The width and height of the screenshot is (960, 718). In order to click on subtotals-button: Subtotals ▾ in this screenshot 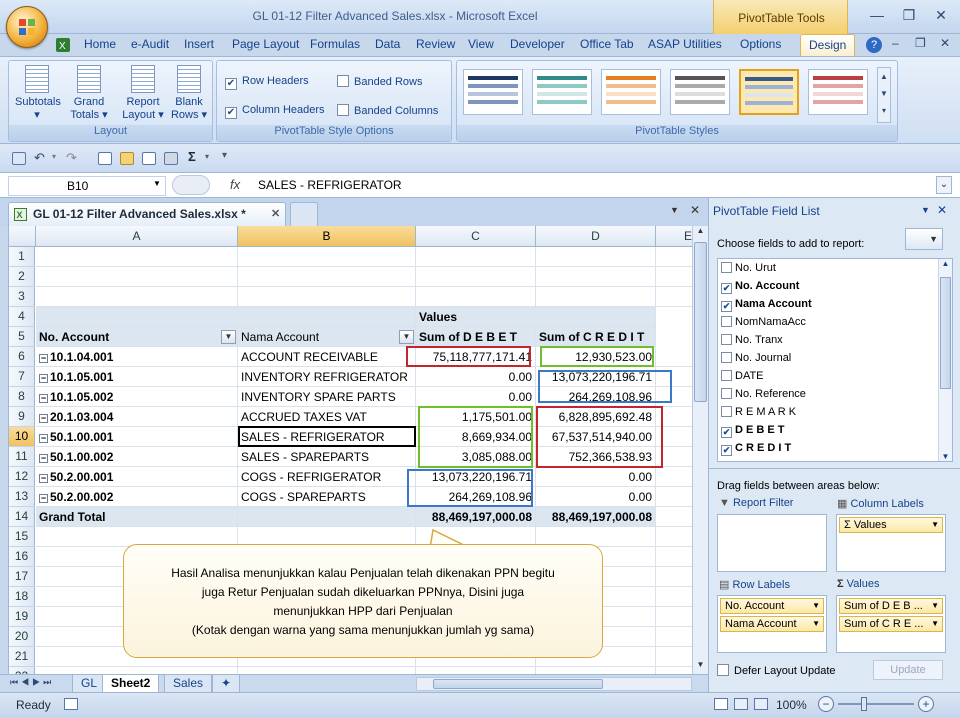, I will do `click(38, 93)`.